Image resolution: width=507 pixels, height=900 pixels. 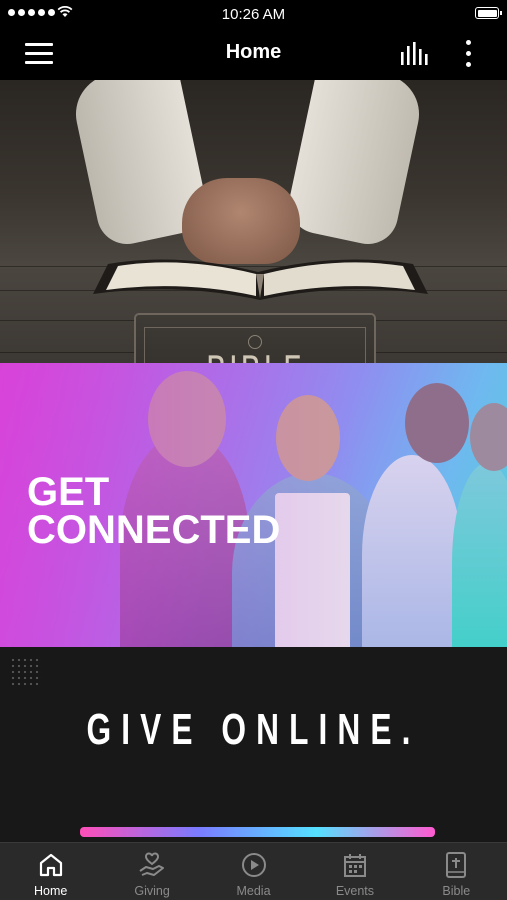 I want to click on page-title: Home, so click(x=253, y=52).